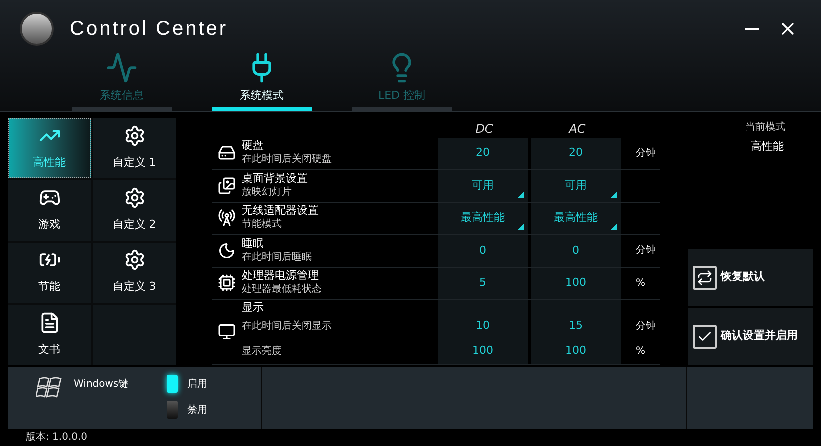 The width and height of the screenshot is (821, 446). Describe the element at coordinates (122, 68) in the screenshot. I see `nav-tab-icon` at that location.